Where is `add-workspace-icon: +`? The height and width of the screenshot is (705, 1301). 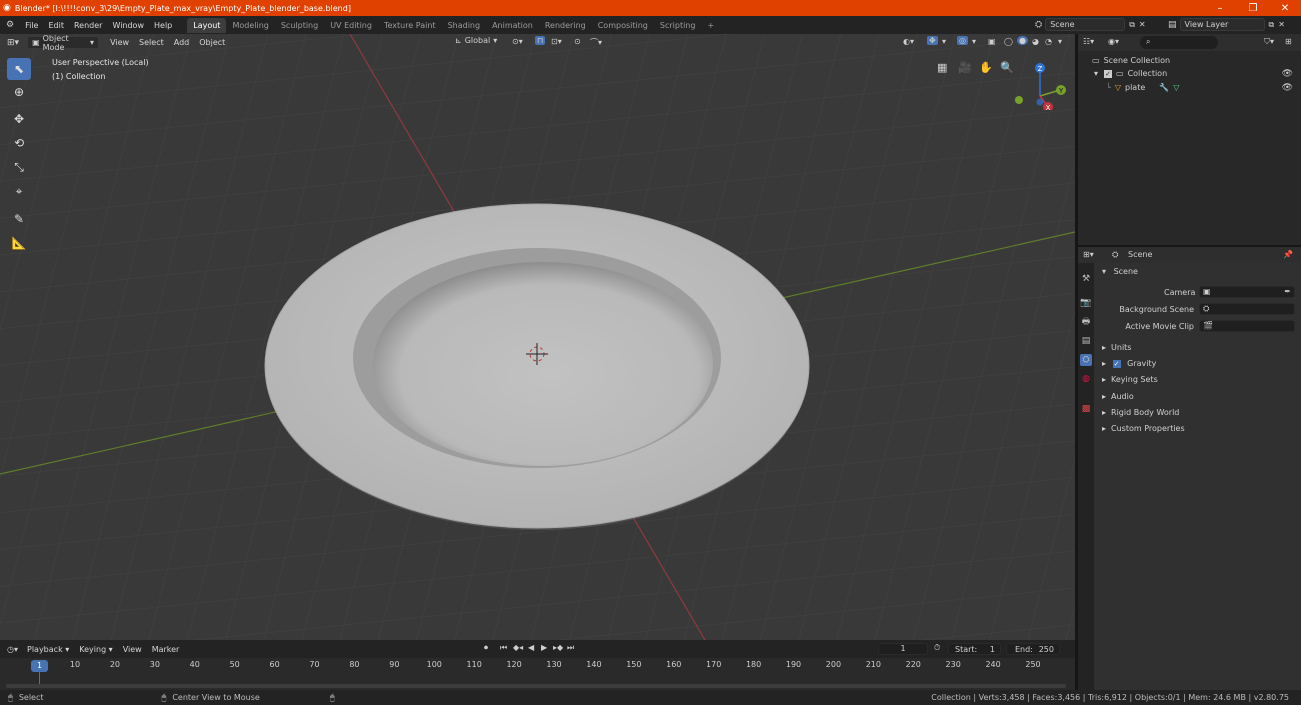
add-workspace-icon: + is located at coordinates (710, 25).